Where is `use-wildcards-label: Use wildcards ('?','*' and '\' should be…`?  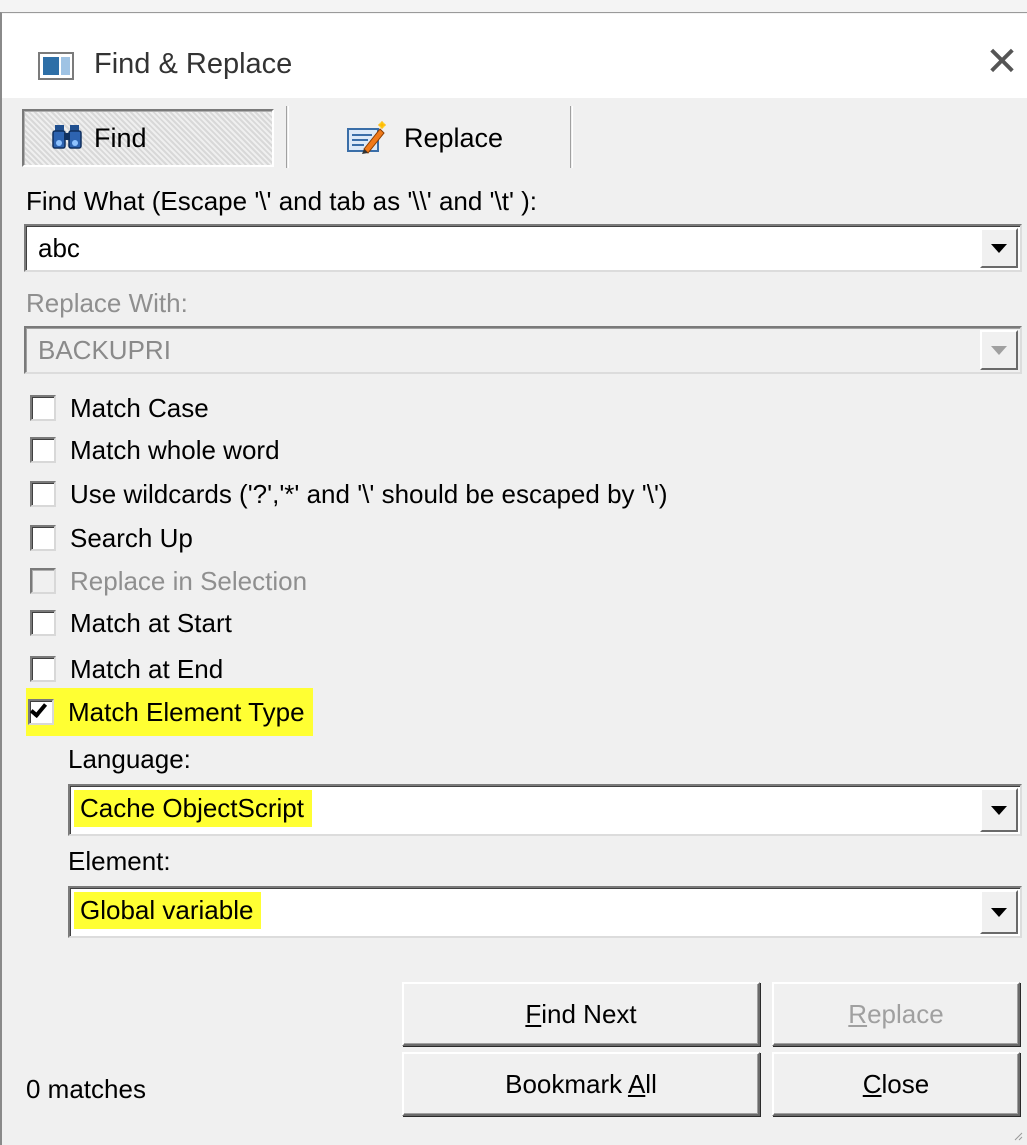 use-wildcards-label: Use wildcards ('?','*' and '\' should be… is located at coordinates (369, 493).